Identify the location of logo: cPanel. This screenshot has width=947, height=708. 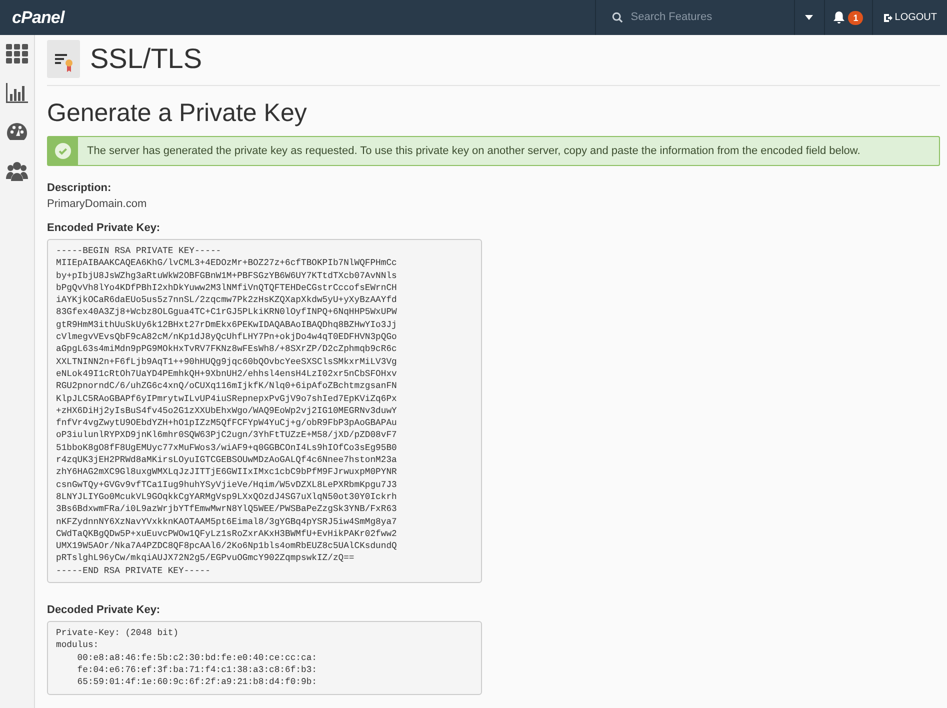
(38, 17).